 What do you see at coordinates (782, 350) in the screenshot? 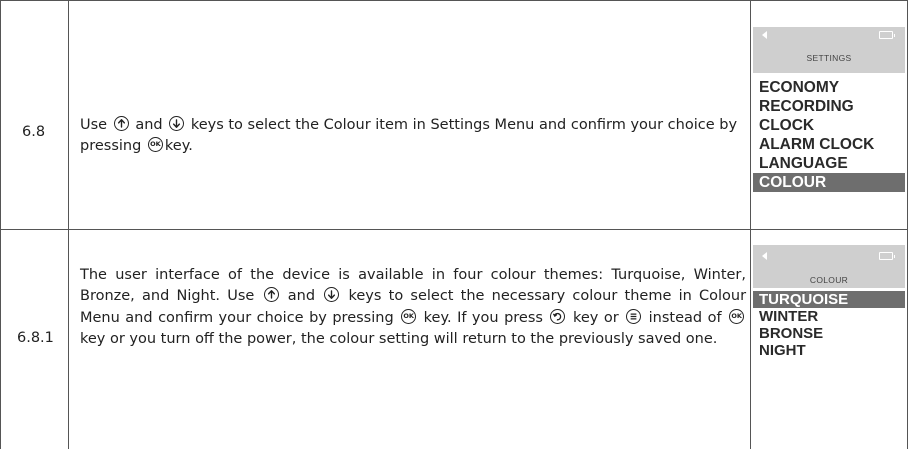
I see `menu-item-night: NIGHT` at bounding box center [782, 350].